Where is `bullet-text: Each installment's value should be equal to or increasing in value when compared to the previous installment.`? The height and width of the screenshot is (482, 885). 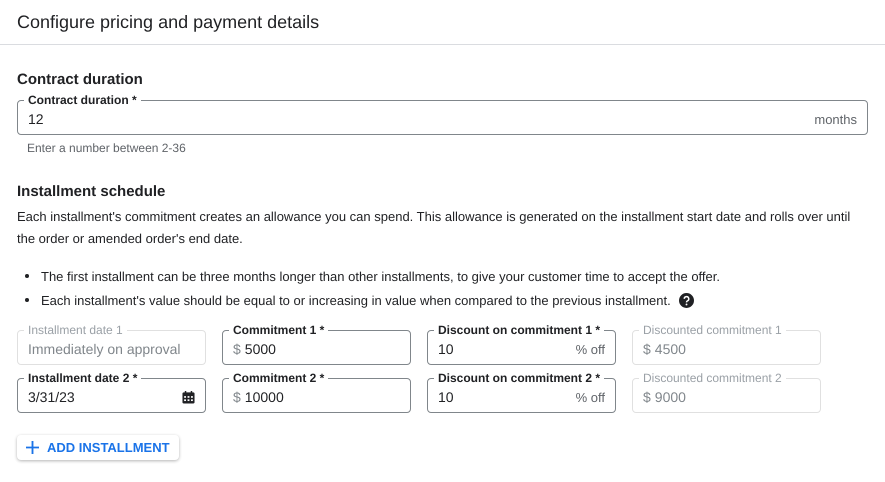 bullet-text: Each installment's value should be equal to or increasing in value when compared to the previous installment. is located at coordinates (356, 300).